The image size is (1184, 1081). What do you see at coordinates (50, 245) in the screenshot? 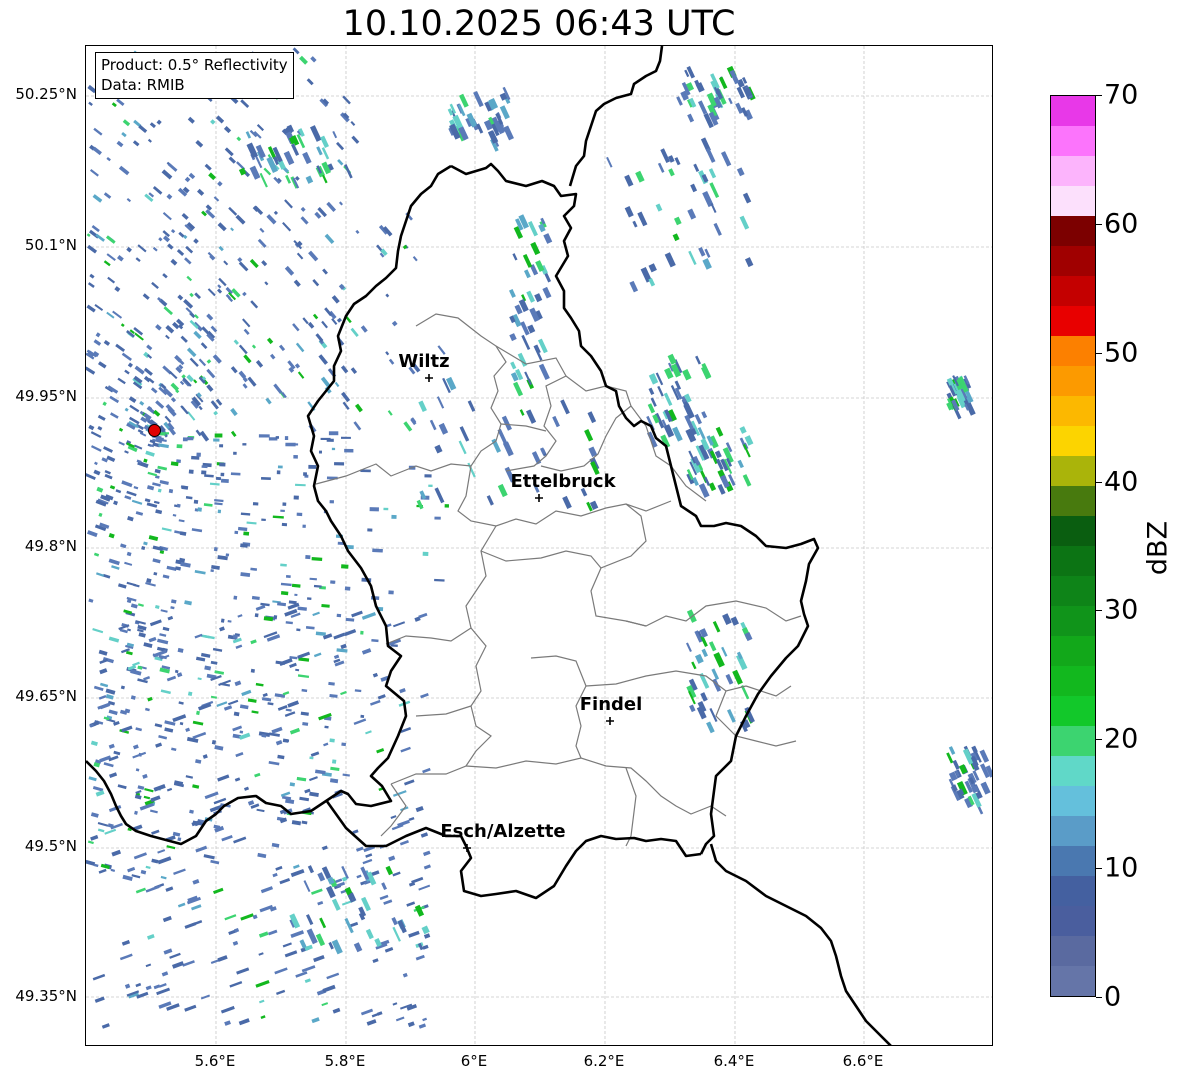
I see `y-tick-label: 50.1°N` at bounding box center [50, 245].